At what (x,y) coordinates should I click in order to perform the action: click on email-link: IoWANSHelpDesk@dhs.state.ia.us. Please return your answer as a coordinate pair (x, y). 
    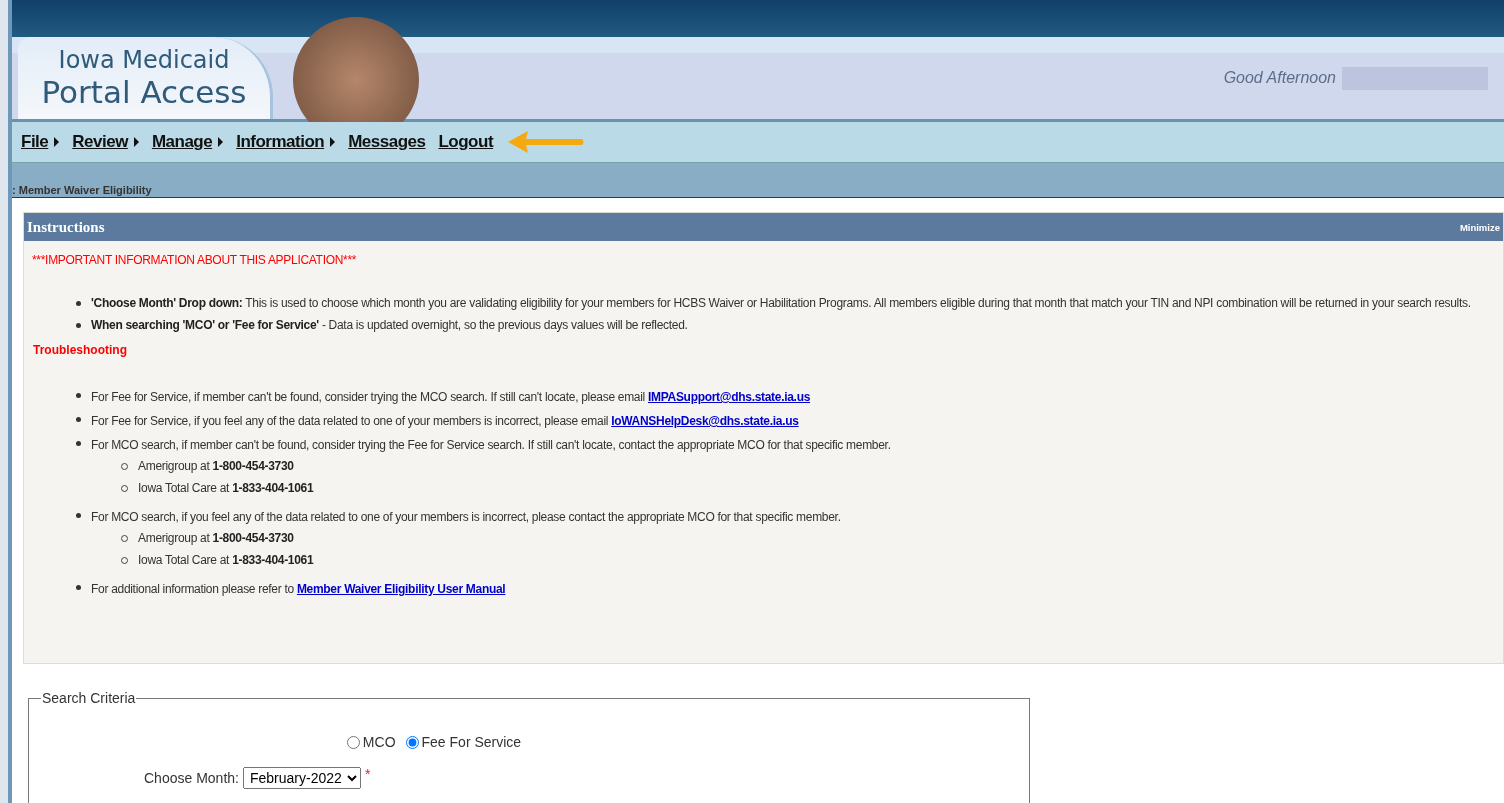
    Looking at the image, I should click on (705, 421).